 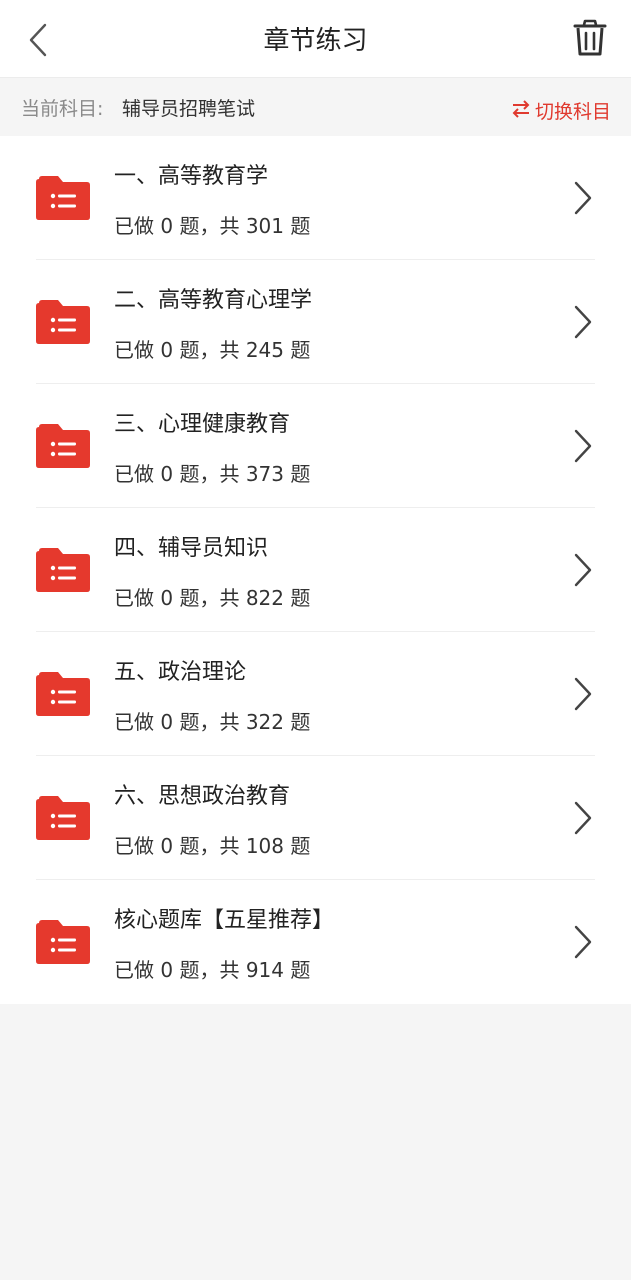 I want to click on chapter-item: 二、高等教育心理学 已做 0 题，共 245 题, so click(x=315, y=322).